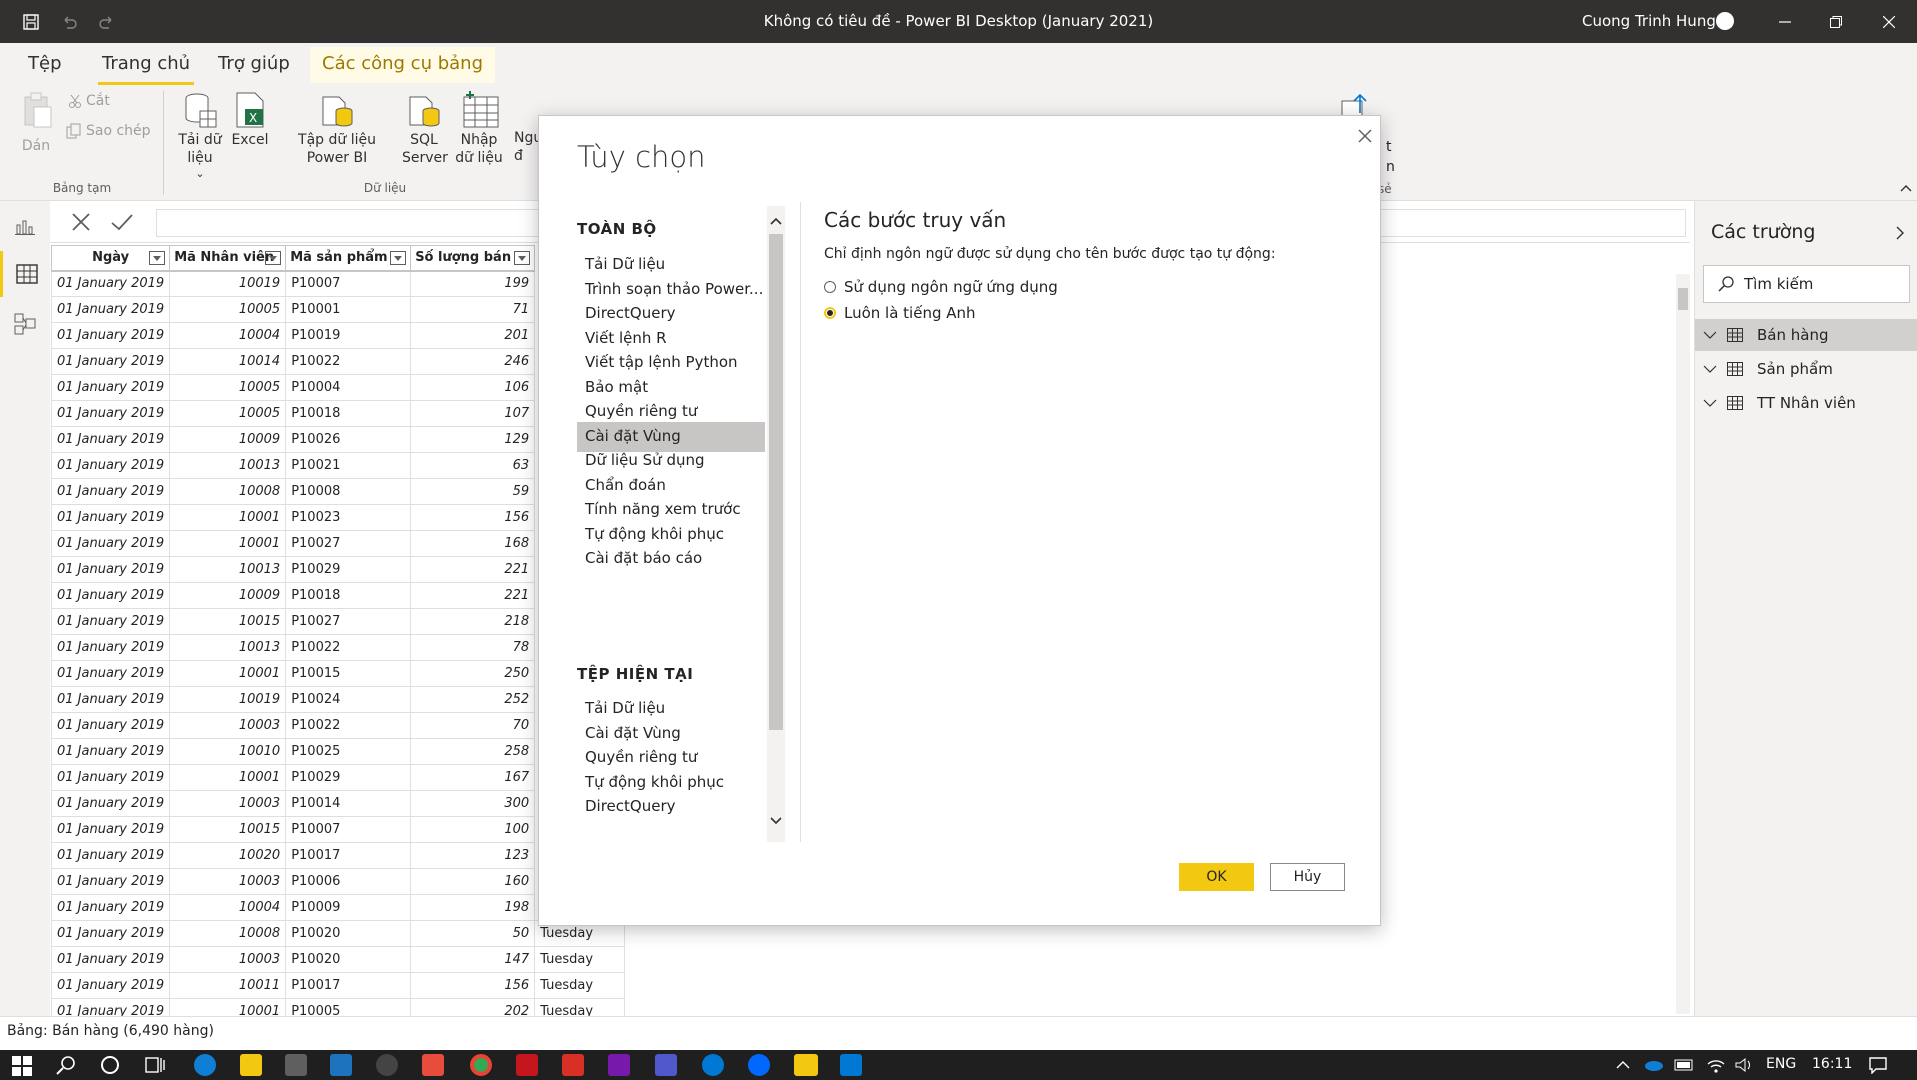 The height and width of the screenshot is (1080, 1917). I want to click on data-view-icon, so click(25, 274).